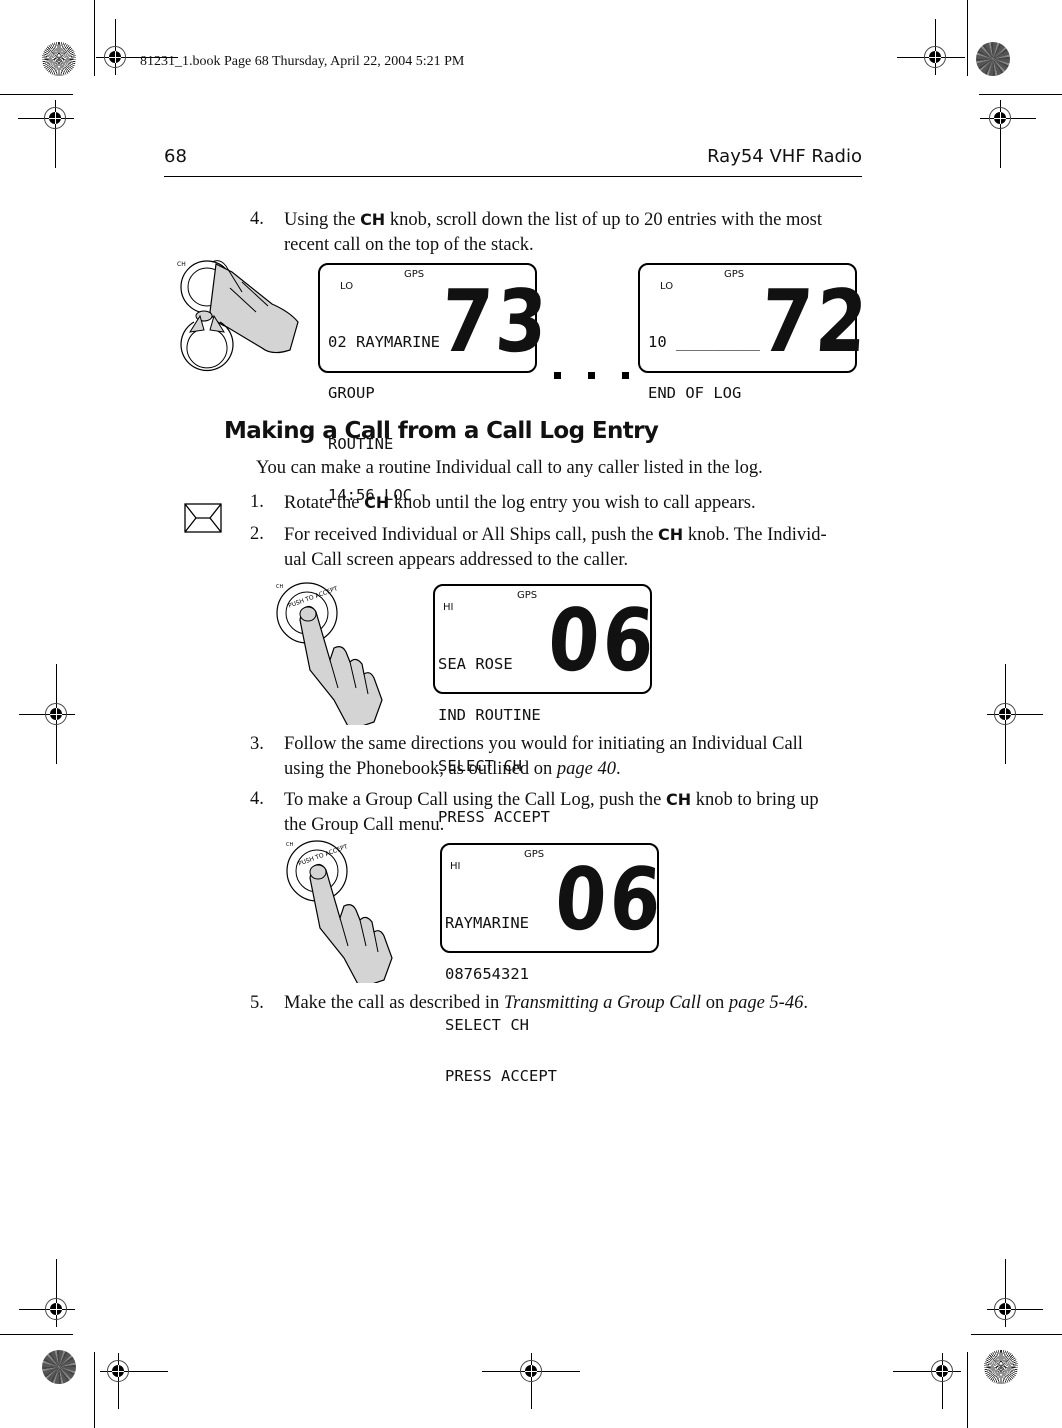 Image resolution: width=1062 pixels, height=1428 pixels. Describe the element at coordinates (766, 1003) in the screenshot. I see `page-reference-link: page 5-46` at that location.